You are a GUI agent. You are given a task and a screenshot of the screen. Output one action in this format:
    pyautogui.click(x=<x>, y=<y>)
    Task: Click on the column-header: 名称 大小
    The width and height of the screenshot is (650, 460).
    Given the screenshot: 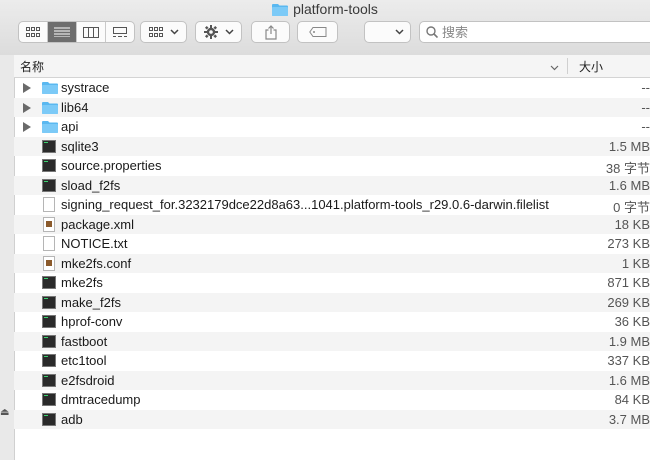 What is the action you would take?
    pyautogui.click(x=332, y=66)
    